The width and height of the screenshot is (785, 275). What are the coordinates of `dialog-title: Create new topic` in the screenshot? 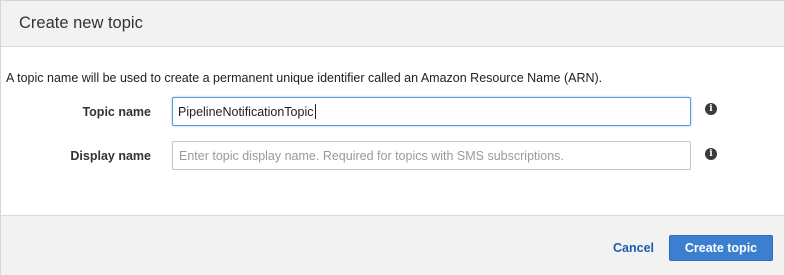 It's located at (81, 23).